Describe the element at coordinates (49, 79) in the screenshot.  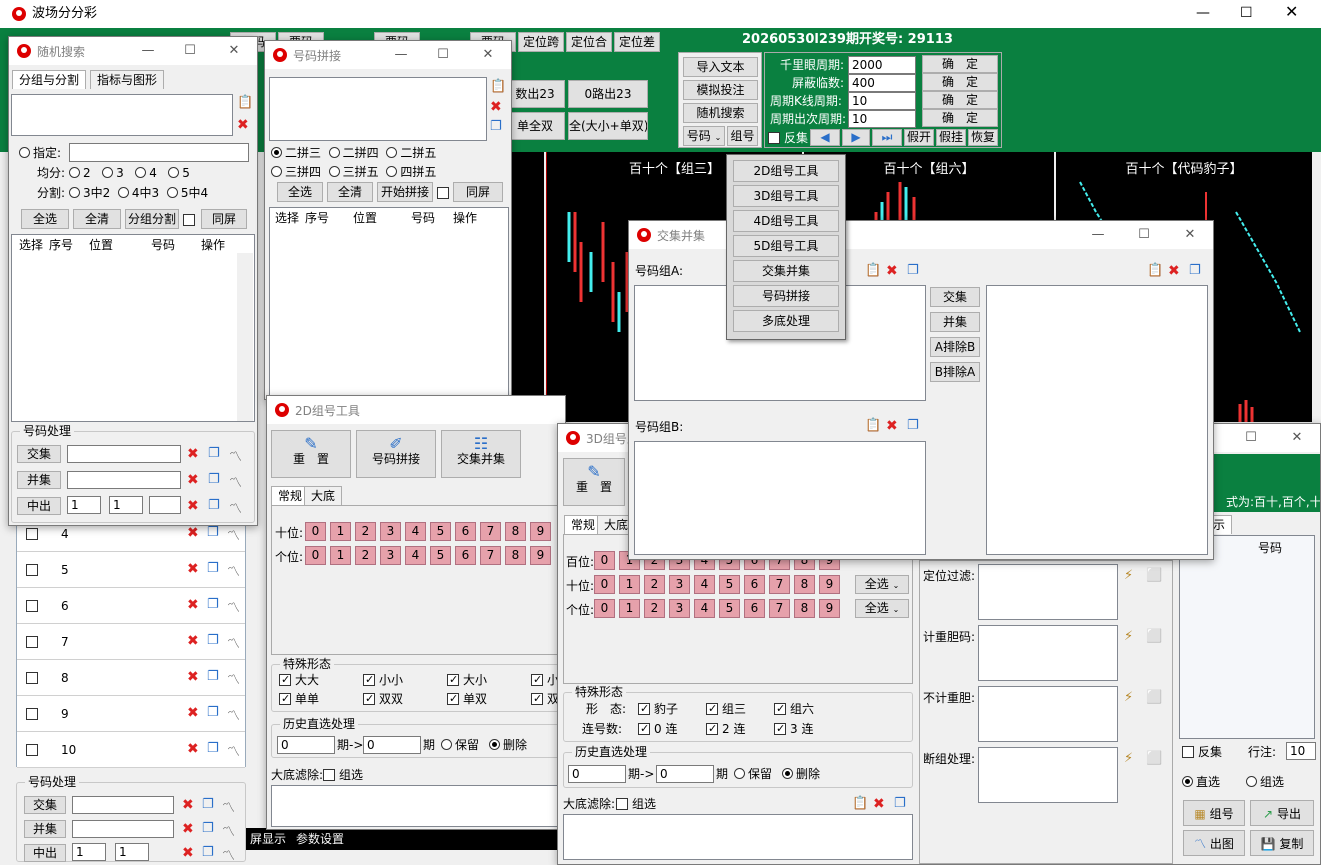
I see `tab-group-split: 分组与分割` at that location.